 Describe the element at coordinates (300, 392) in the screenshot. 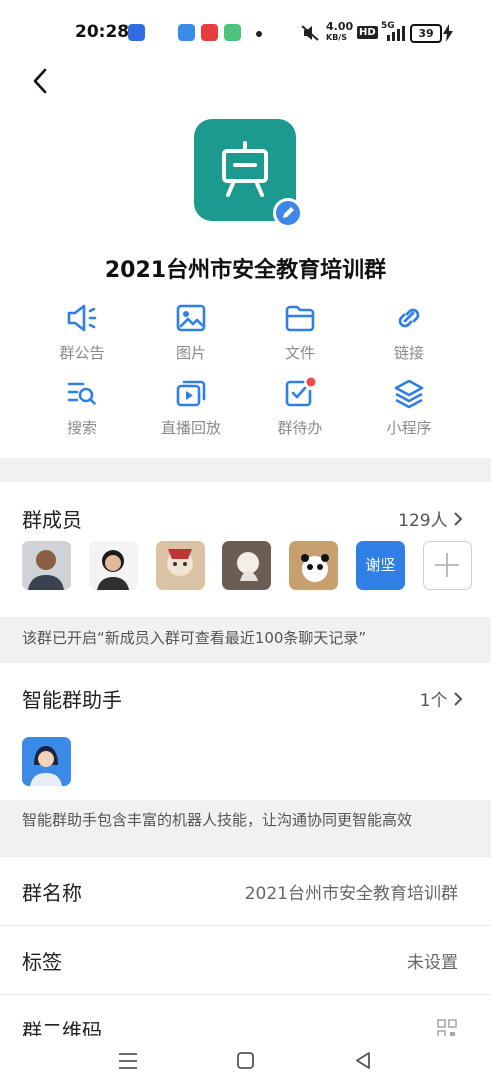

I see `todo-icon` at that location.